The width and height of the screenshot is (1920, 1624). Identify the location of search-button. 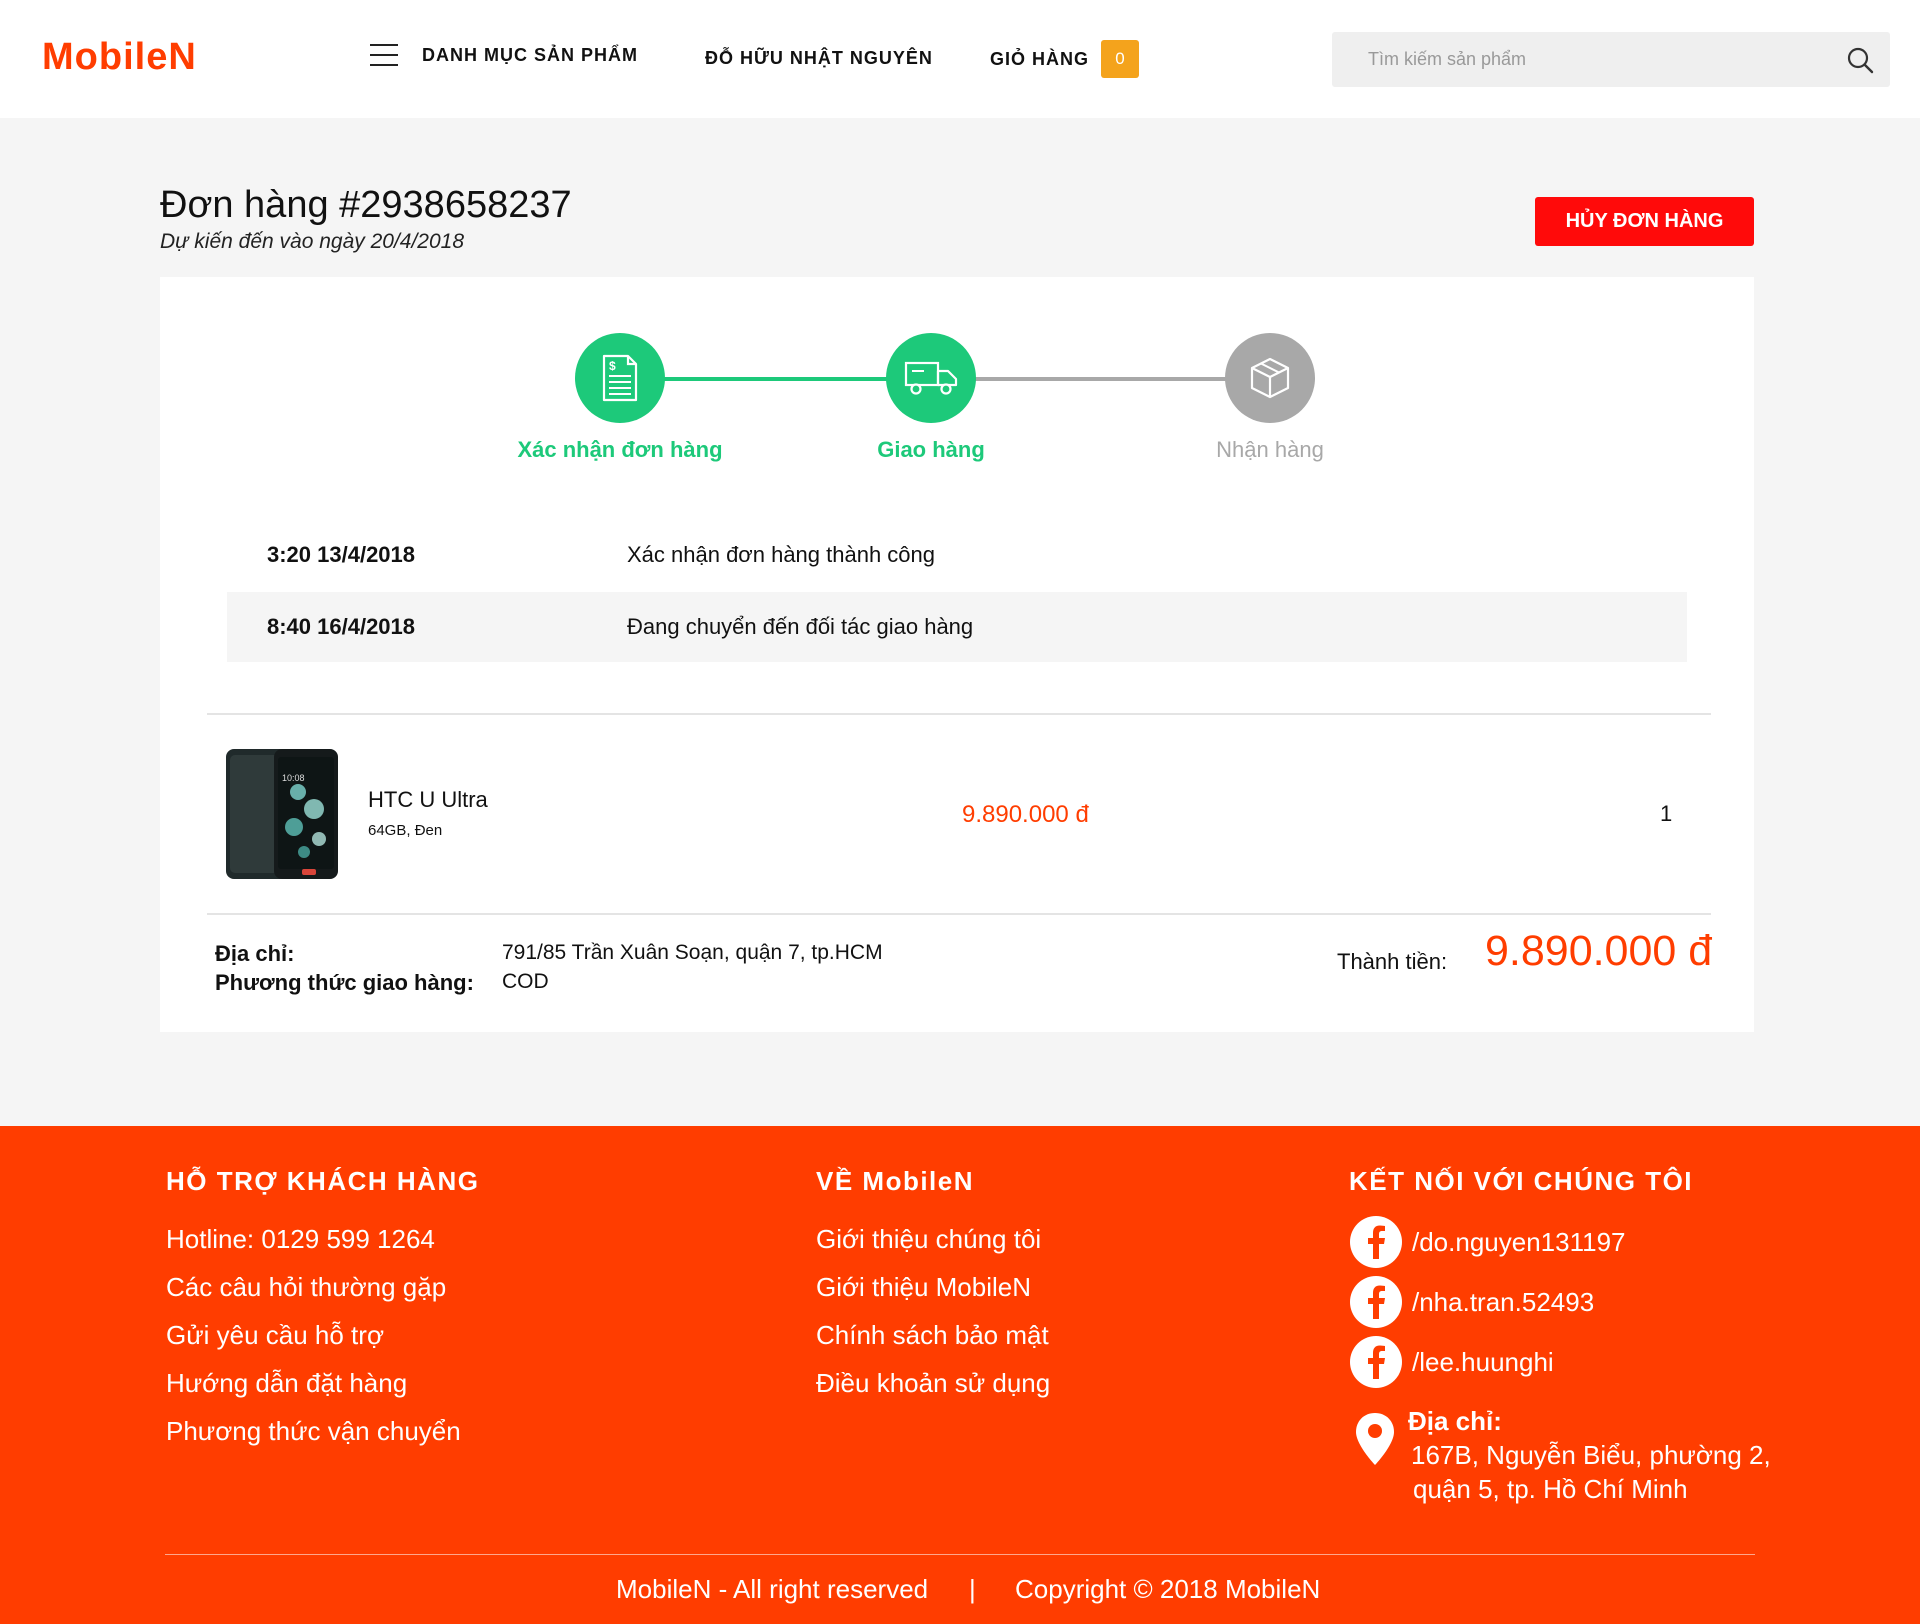
(1860, 59).